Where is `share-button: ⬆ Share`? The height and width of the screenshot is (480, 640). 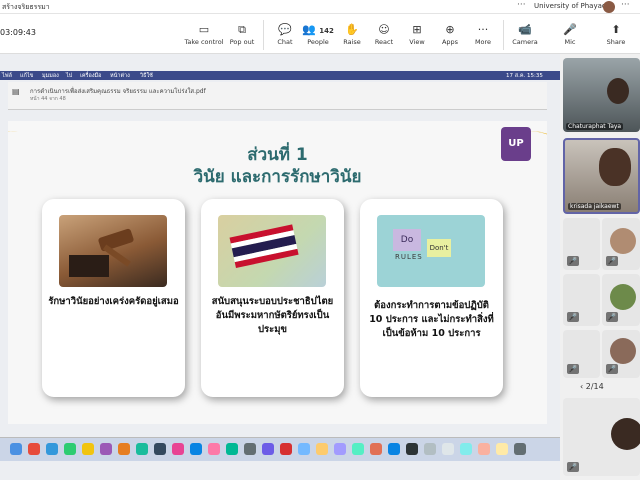
share-button: ⬆ Share is located at coordinates (616, 34).